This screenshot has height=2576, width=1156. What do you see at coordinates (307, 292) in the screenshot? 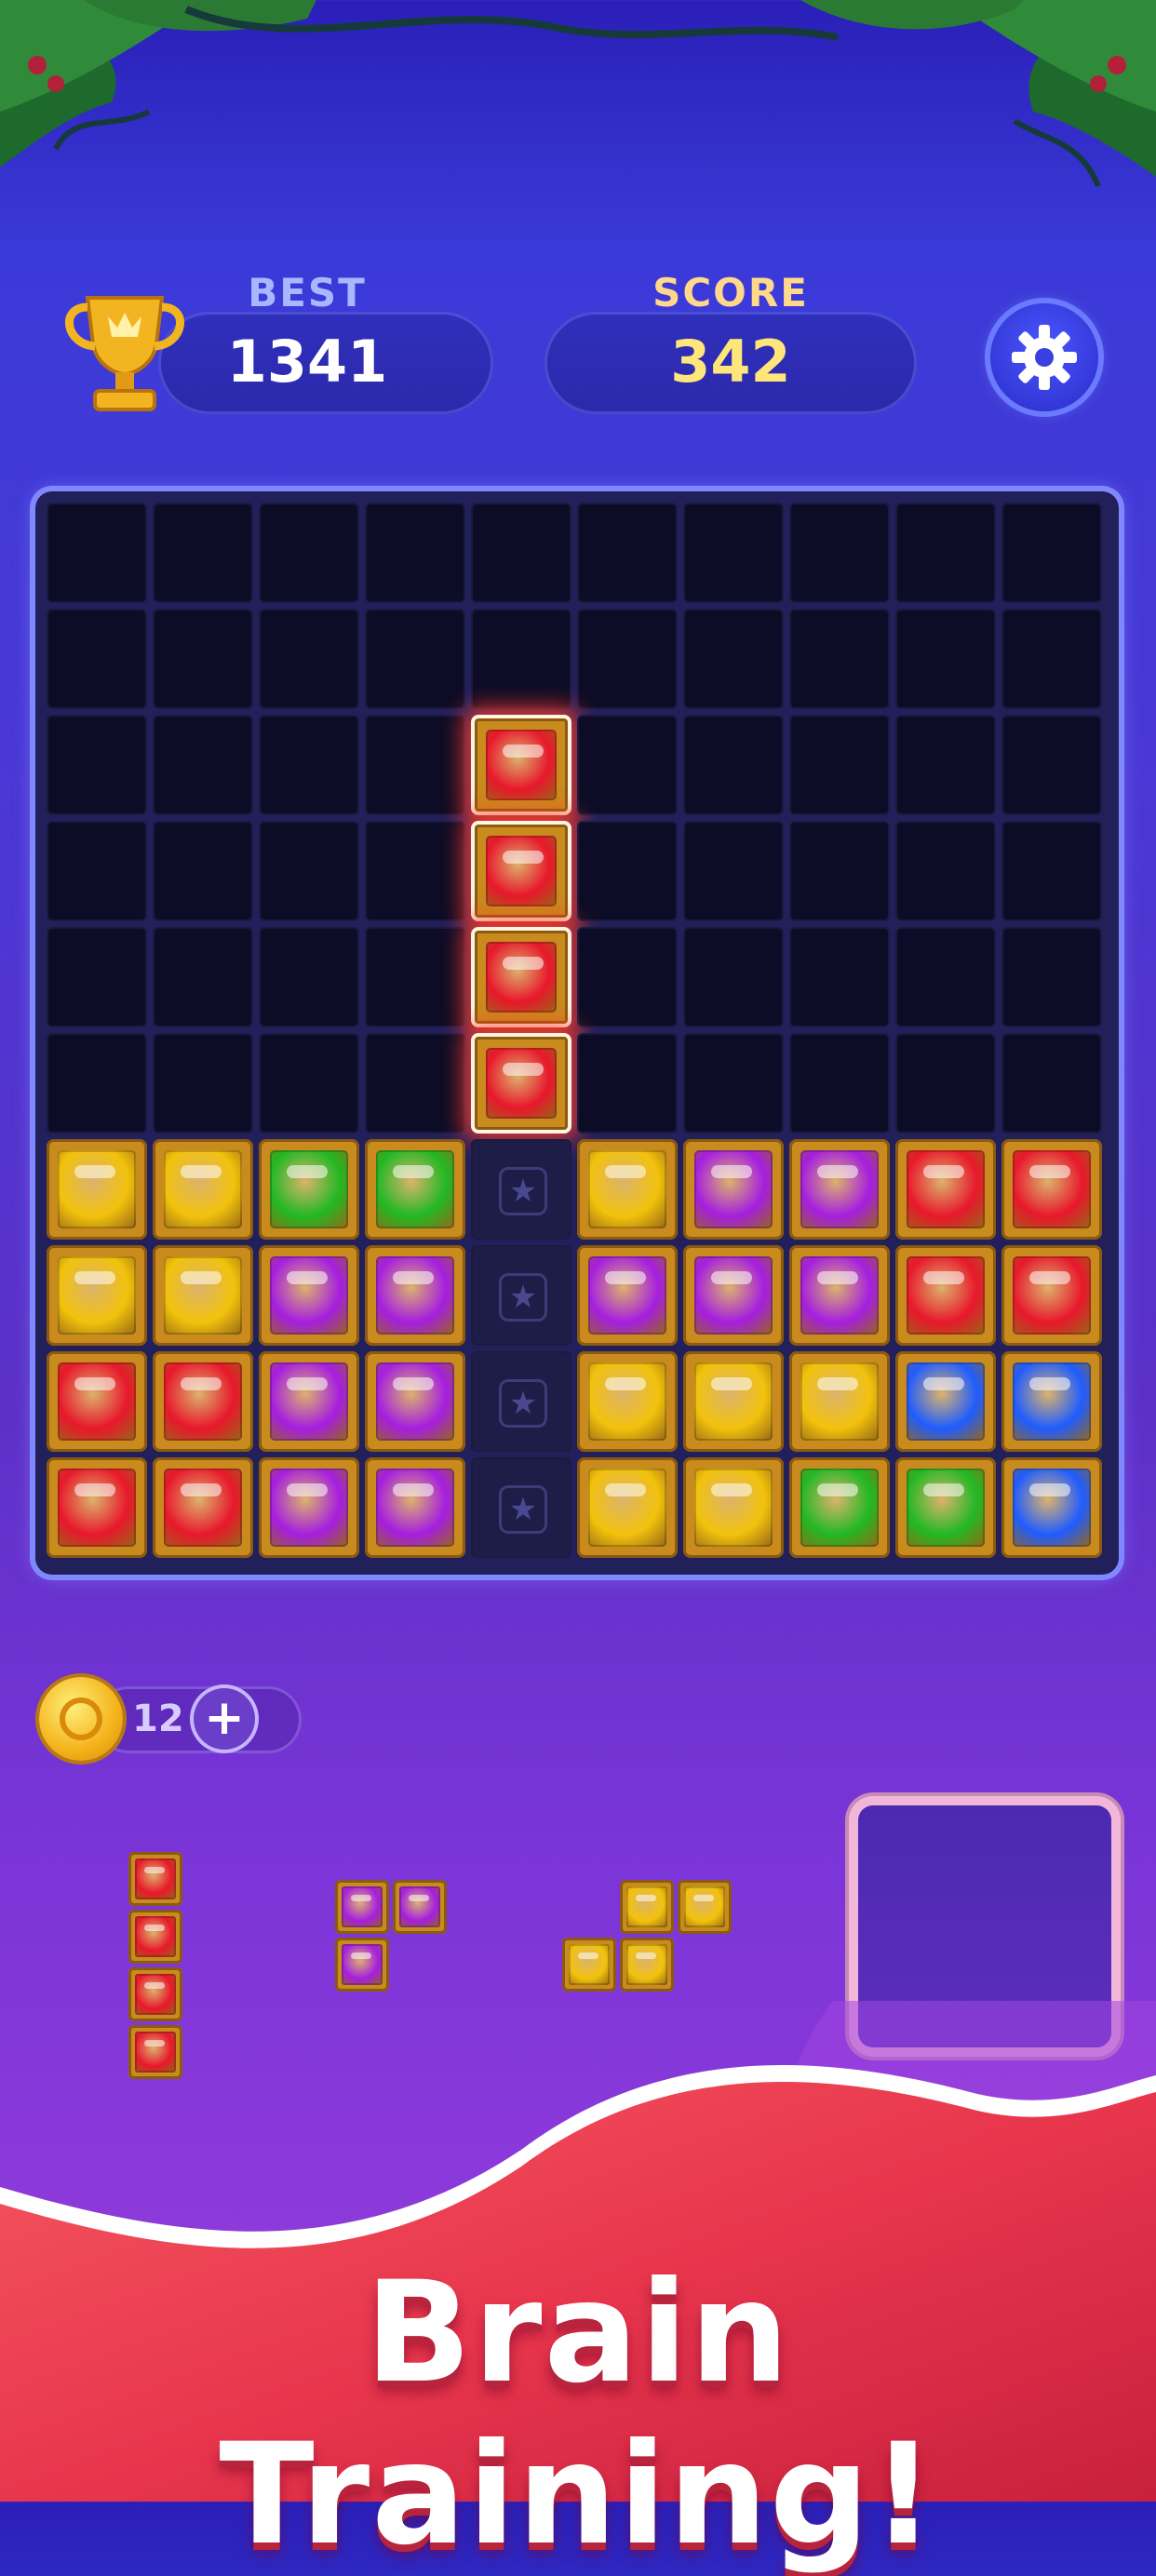
I see `best-label: BEST` at bounding box center [307, 292].